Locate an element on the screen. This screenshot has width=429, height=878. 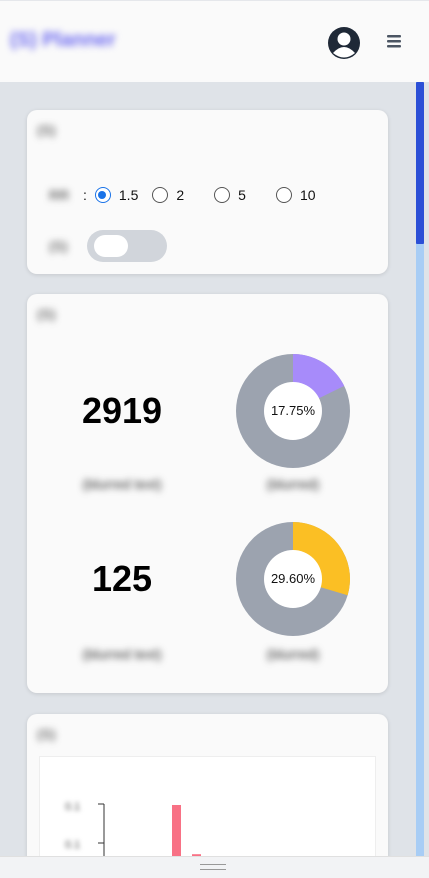
toggle-switch is located at coordinates (127, 246).